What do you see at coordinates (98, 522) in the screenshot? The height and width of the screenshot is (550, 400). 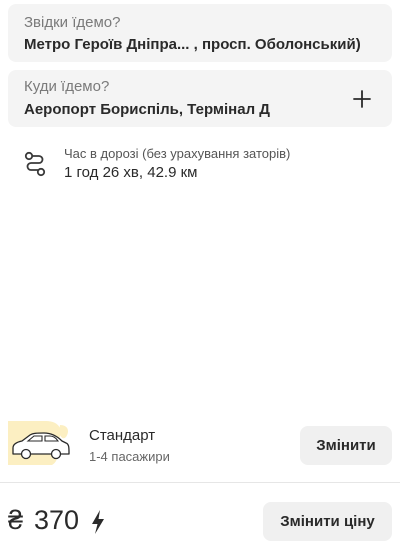 I see `lightning-bolt-icon` at bounding box center [98, 522].